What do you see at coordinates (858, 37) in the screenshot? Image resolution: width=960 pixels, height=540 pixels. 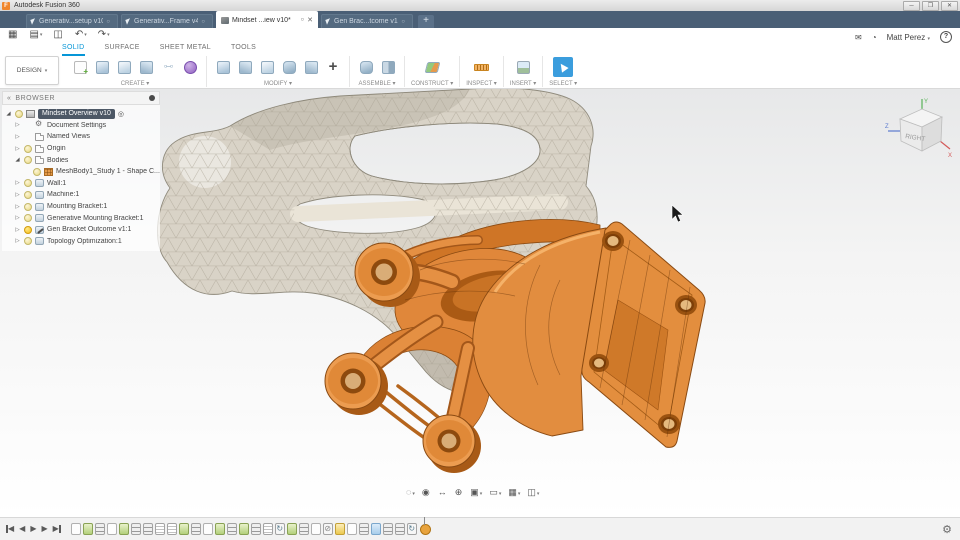 I see `comment-icon: ✉` at bounding box center [858, 37].